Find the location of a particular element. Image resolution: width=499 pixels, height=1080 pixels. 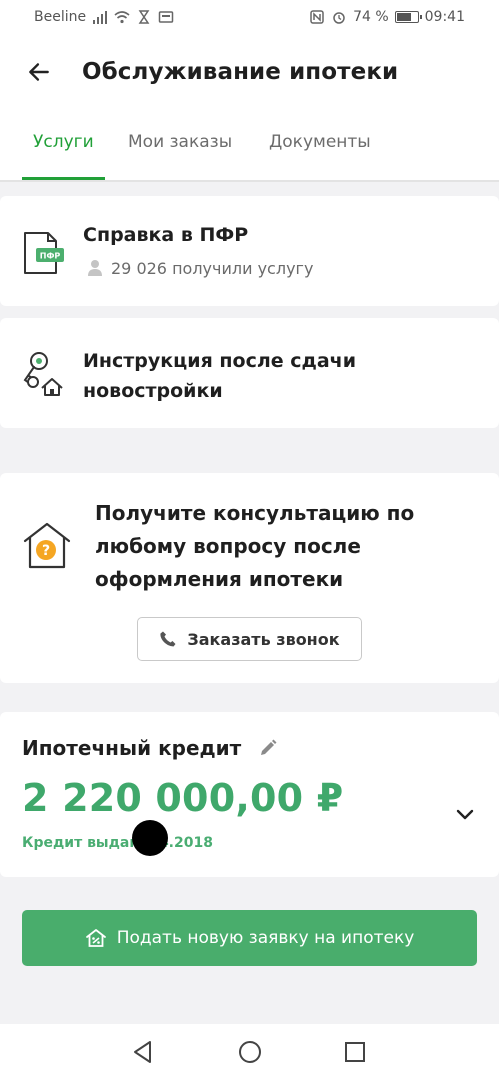

active-tab-indicator is located at coordinates (63, 178).